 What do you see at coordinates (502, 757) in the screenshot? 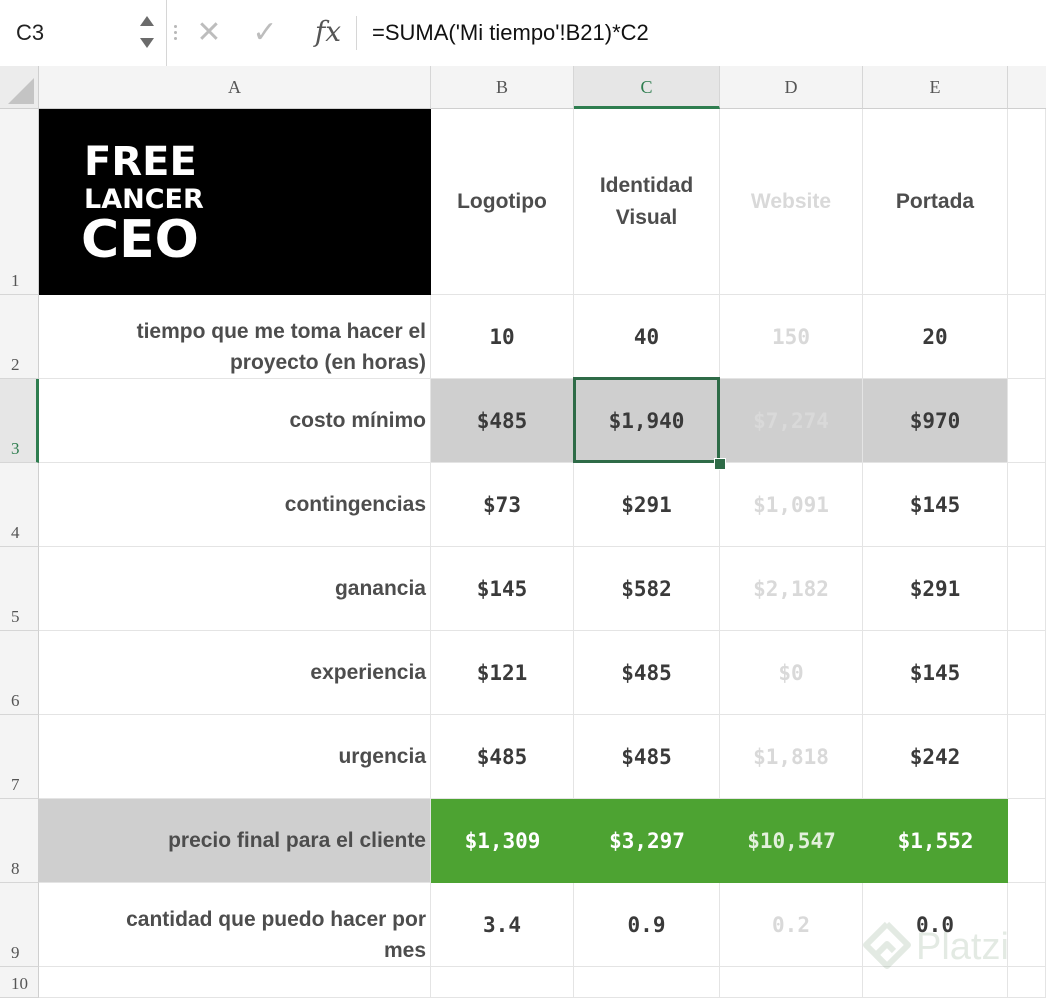
I see `cell-b7: $485` at bounding box center [502, 757].